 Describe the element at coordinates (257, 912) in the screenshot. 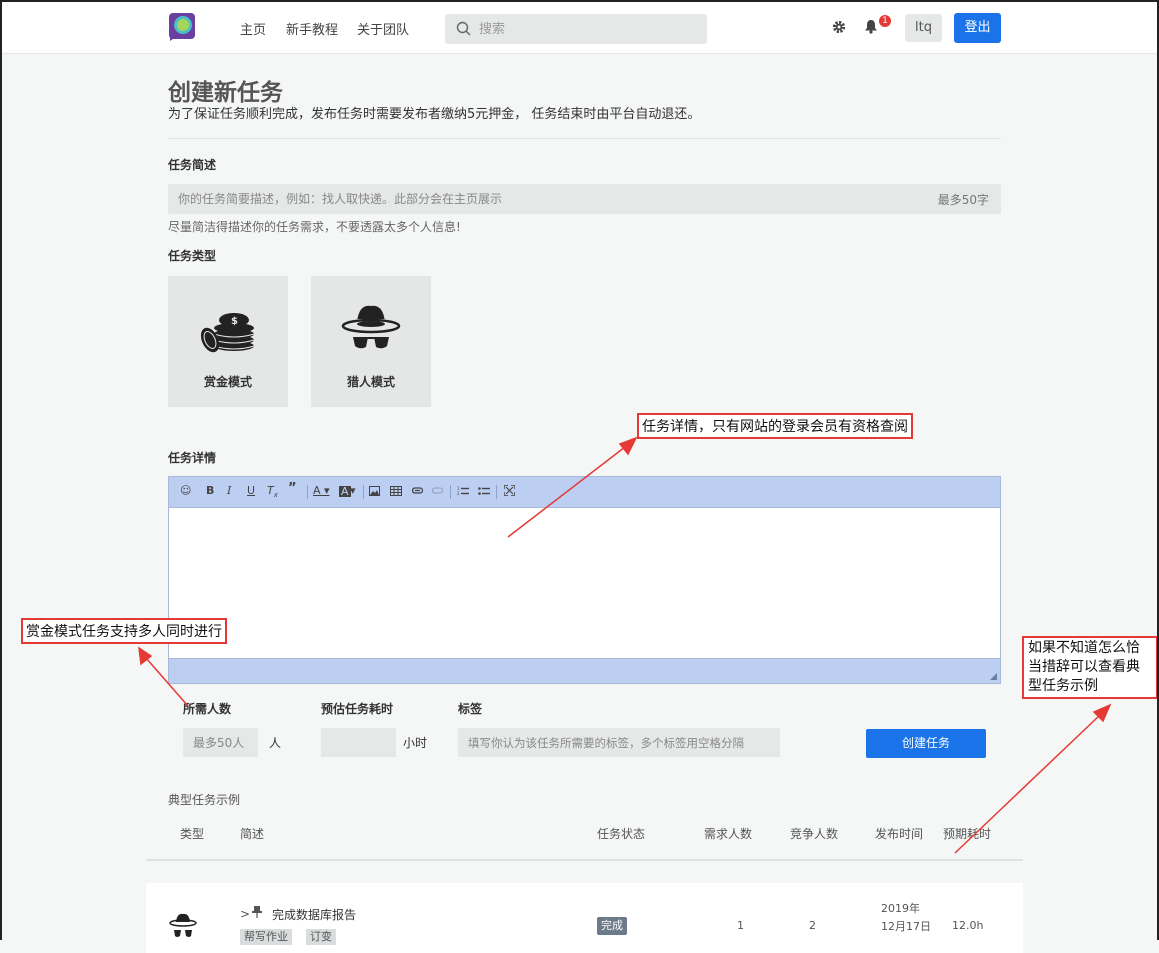

I see `pin-icon` at that location.